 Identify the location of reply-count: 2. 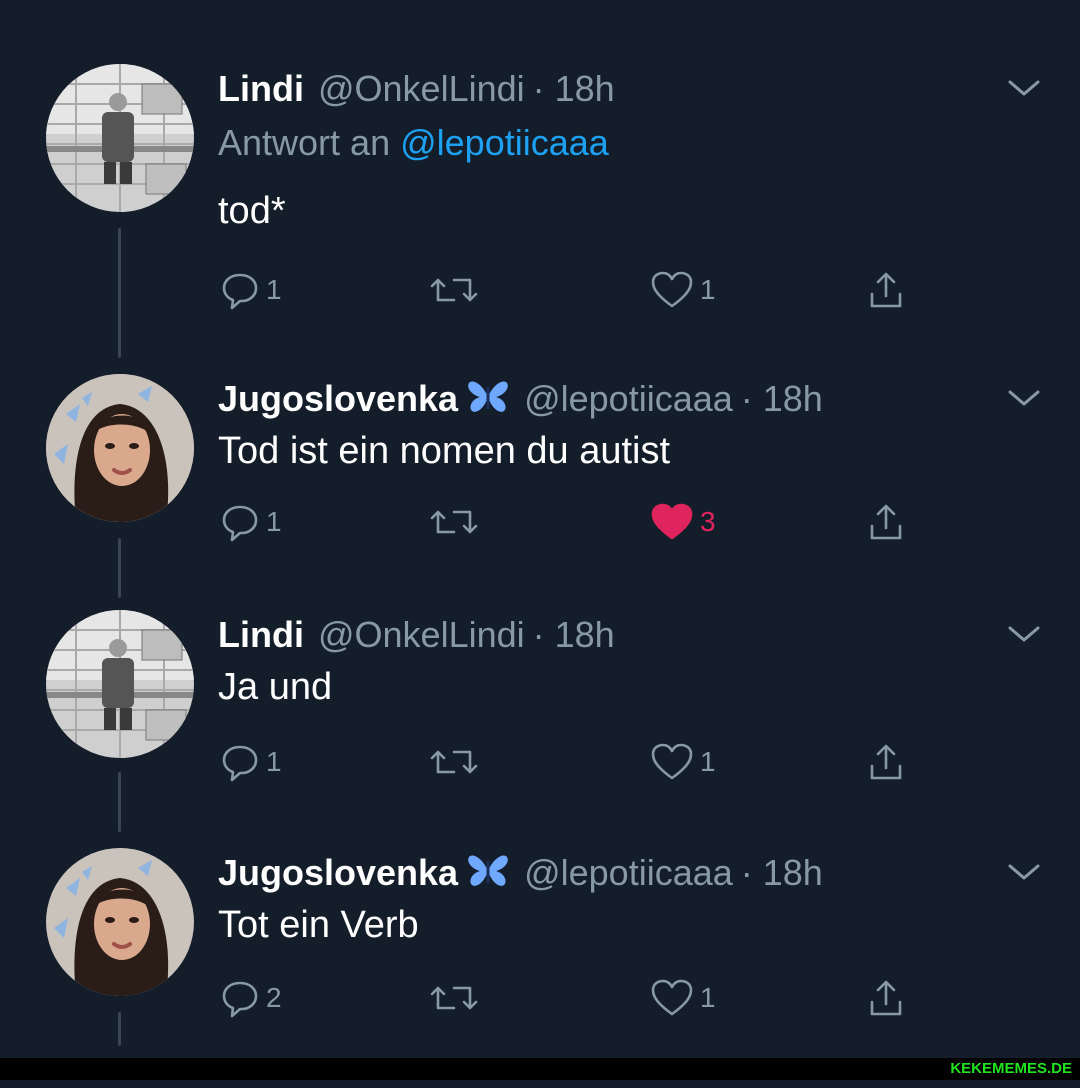
(274, 997).